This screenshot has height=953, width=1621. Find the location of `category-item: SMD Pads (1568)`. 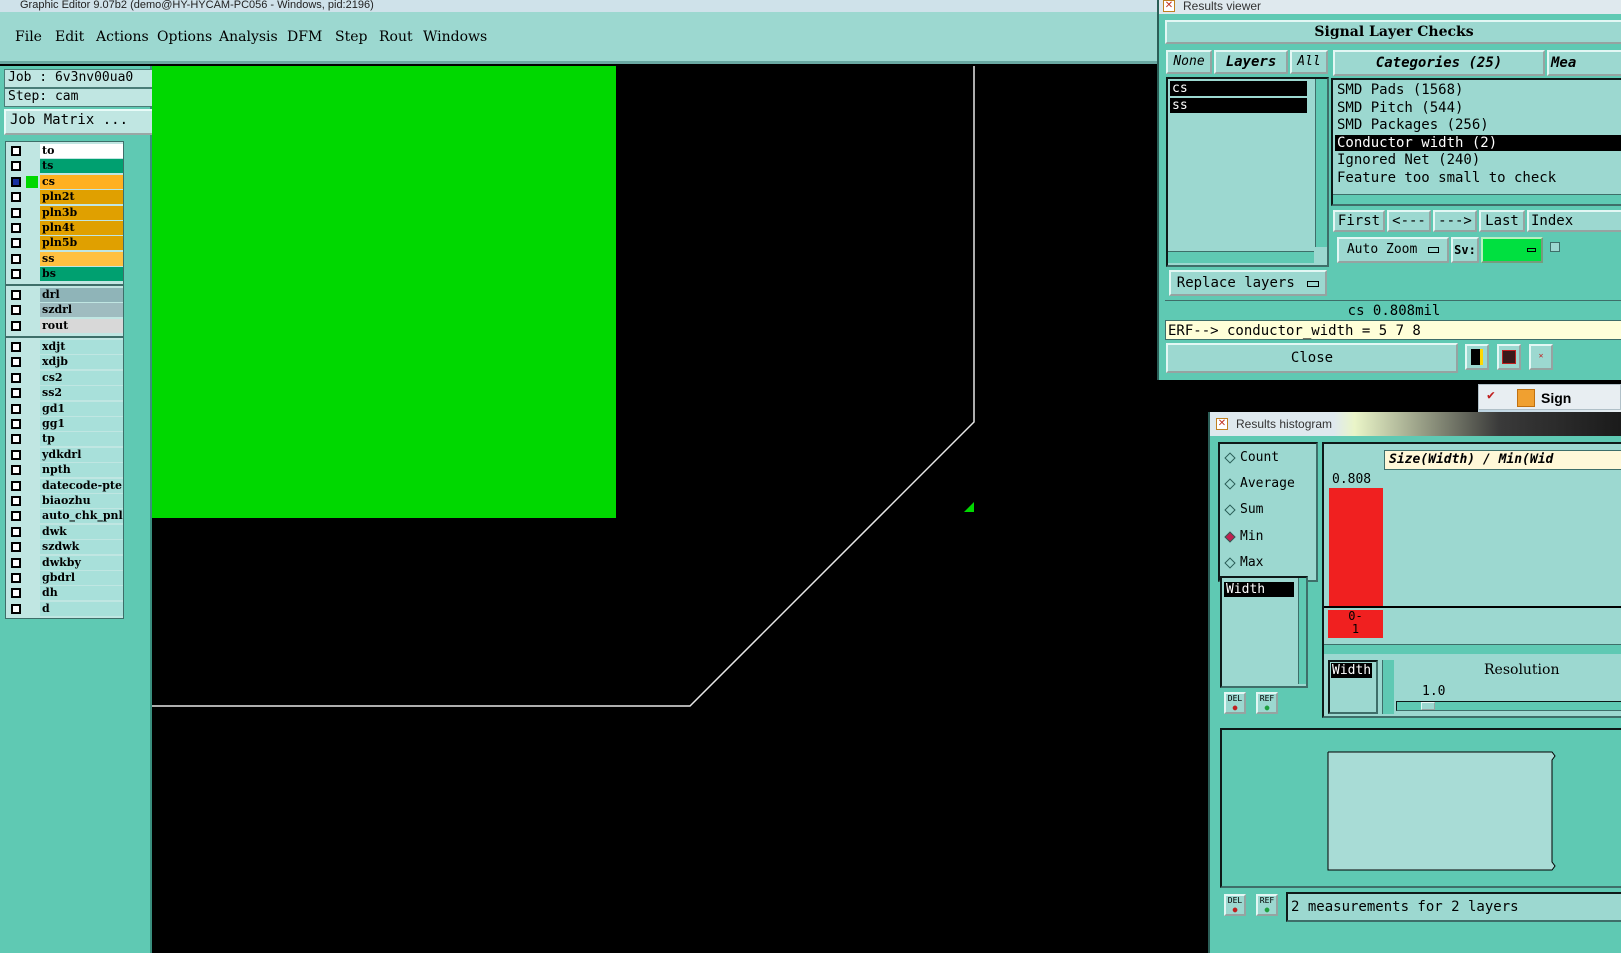

category-item: SMD Pads (1568) is located at coordinates (1478, 90).